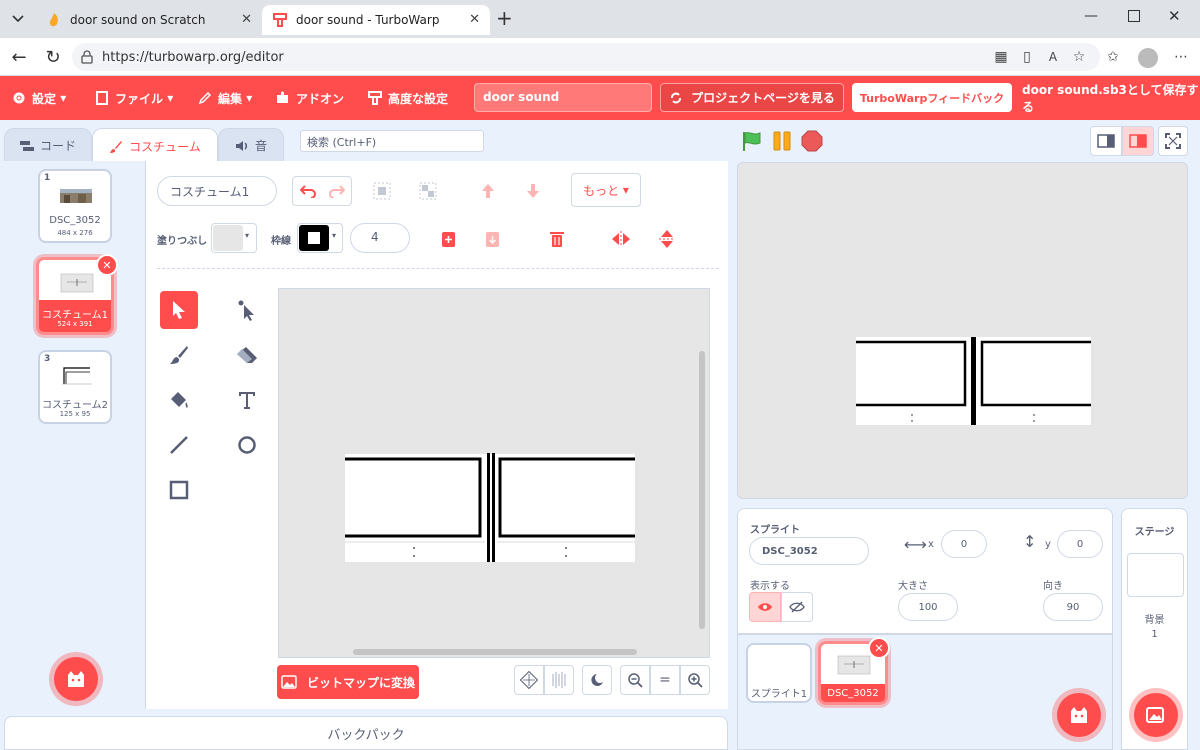 Image resolution: width=1200 pixels, height=750 pixels. What do you see at coordinates (1138, 141) in the screenshot?
I see `large-stage-button` at bounding box center [1138, 141].